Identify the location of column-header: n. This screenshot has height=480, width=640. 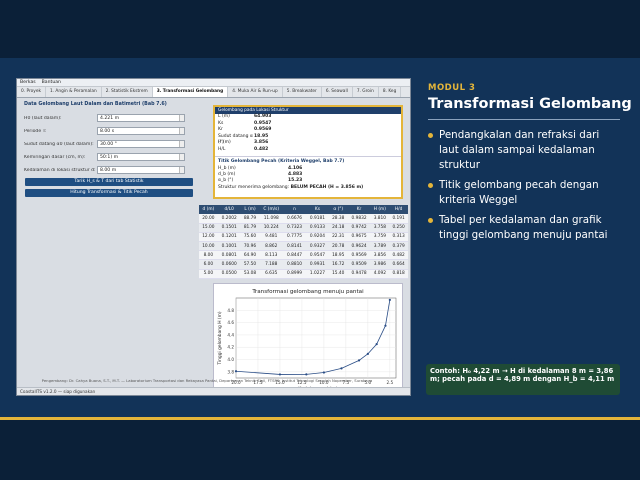
(294, 209).